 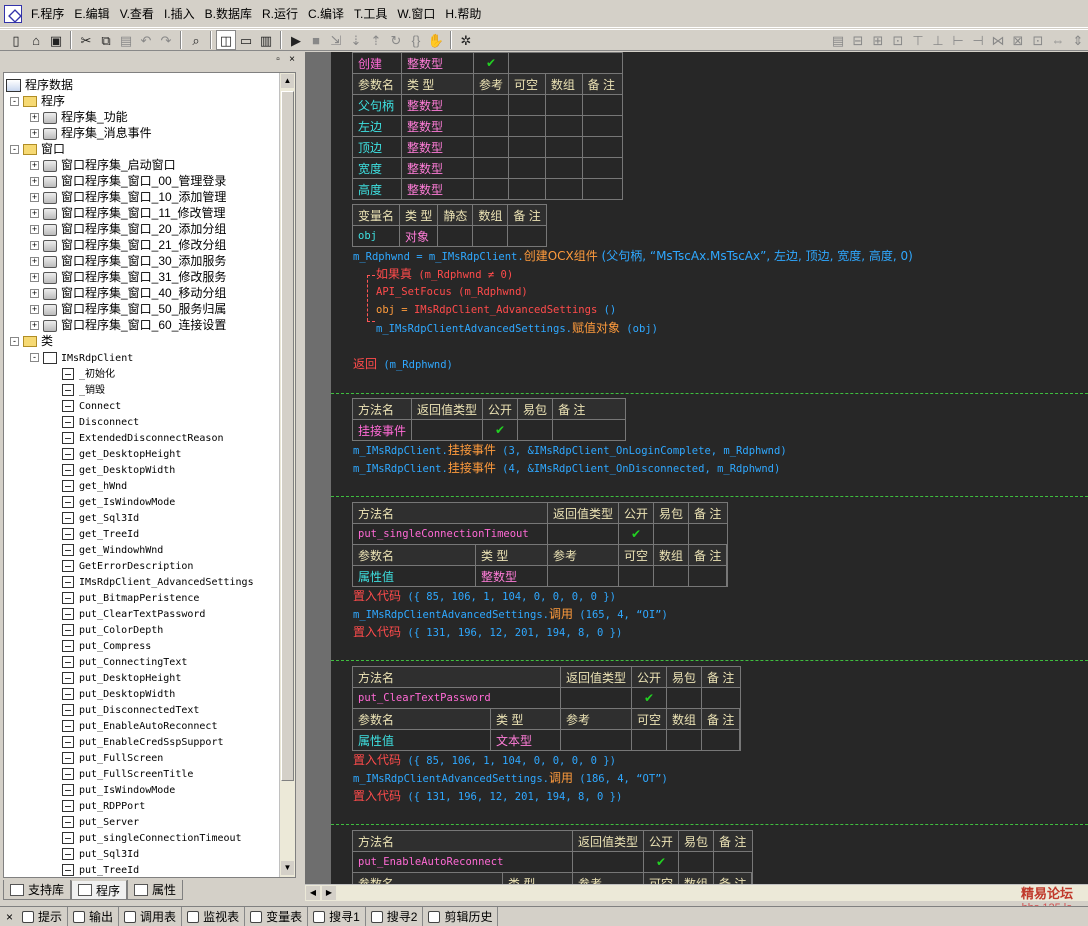 I want to click on menu-view: V.查看, so click(x=137, y=14).